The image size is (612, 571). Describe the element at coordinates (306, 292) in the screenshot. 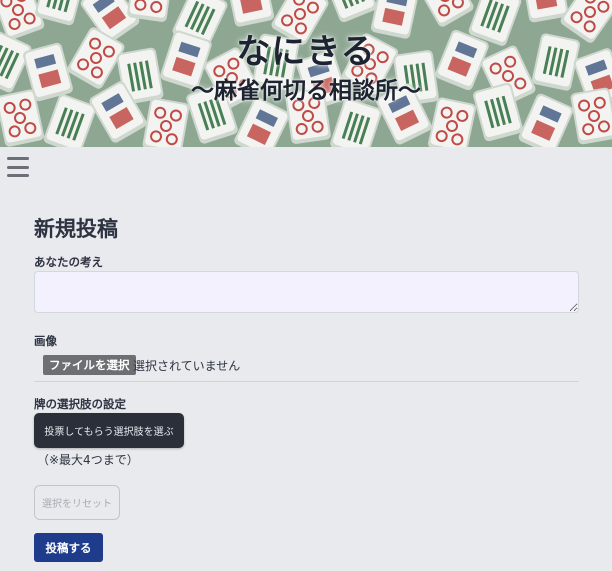

I see `thoughts-textarea` at that location.